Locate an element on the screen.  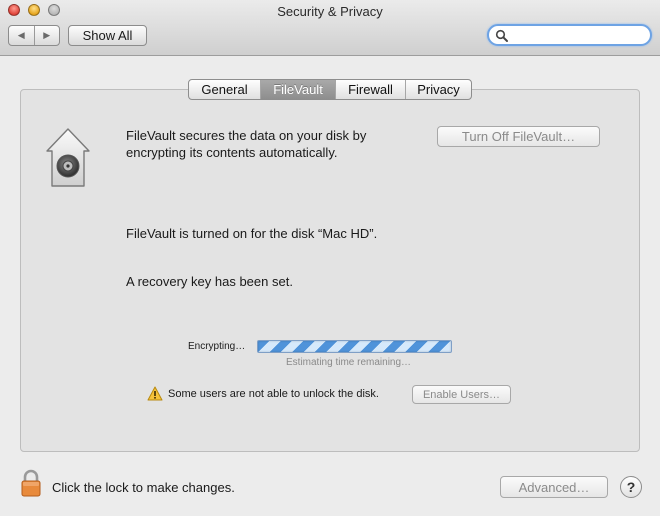
preference-tabs: General FileVault Firewall Privacy is located at coordinates (330, 89).